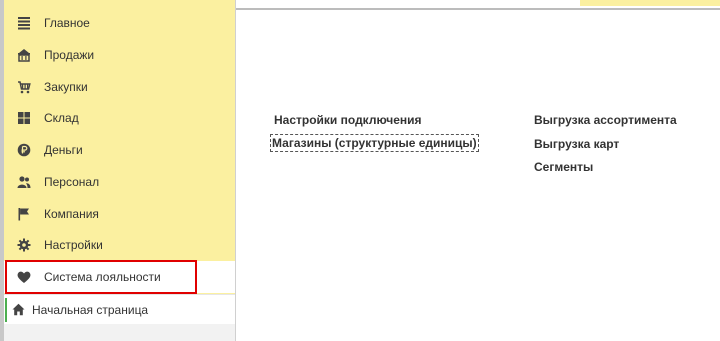 Image resolution: width=720 pixels, height=341 pixels. I want to click on link-export-assortment: Выгрузка ассортимента, so click(605, 120).